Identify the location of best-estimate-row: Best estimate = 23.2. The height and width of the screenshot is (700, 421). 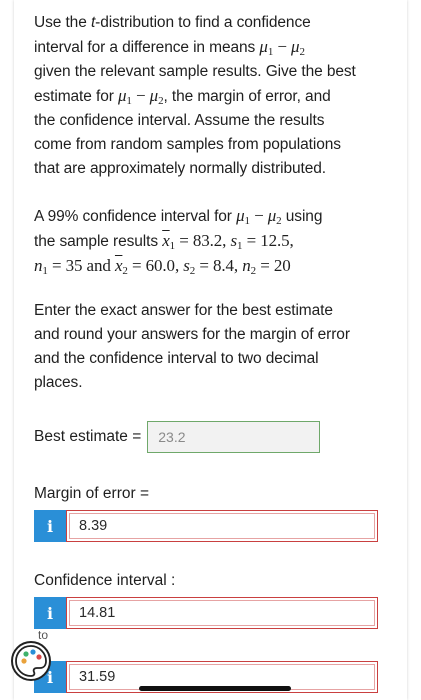
(177, 437).